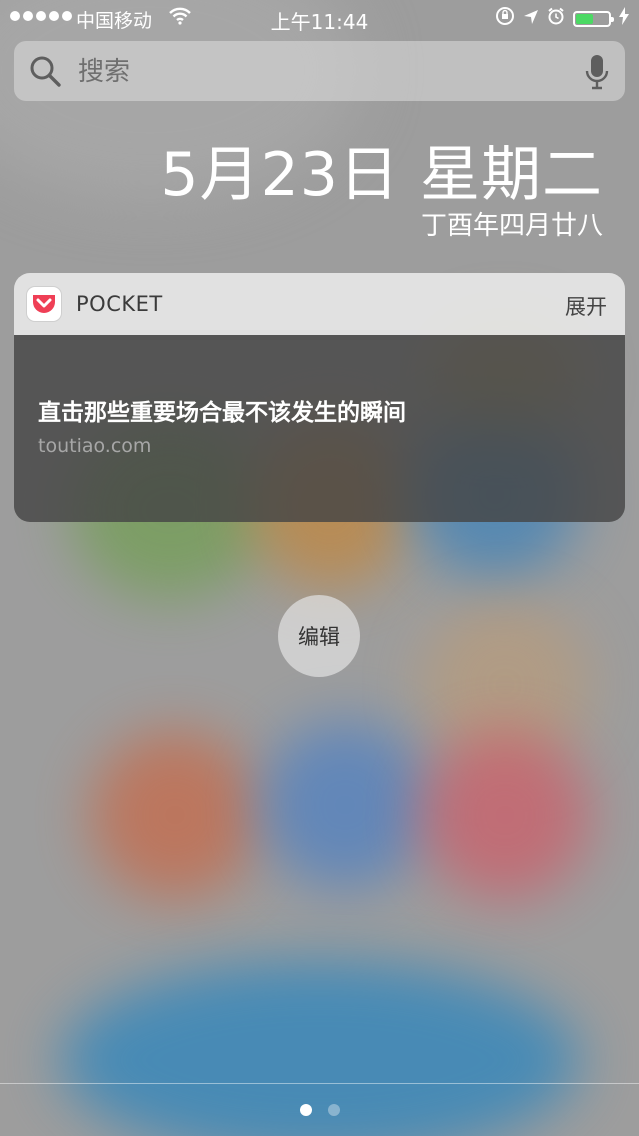 Image resolution: width=639 pixels, height=1136 pixels. Describe the element at coordinates (597, 74) in the screenshot. I see `microphone-icon` at that location.